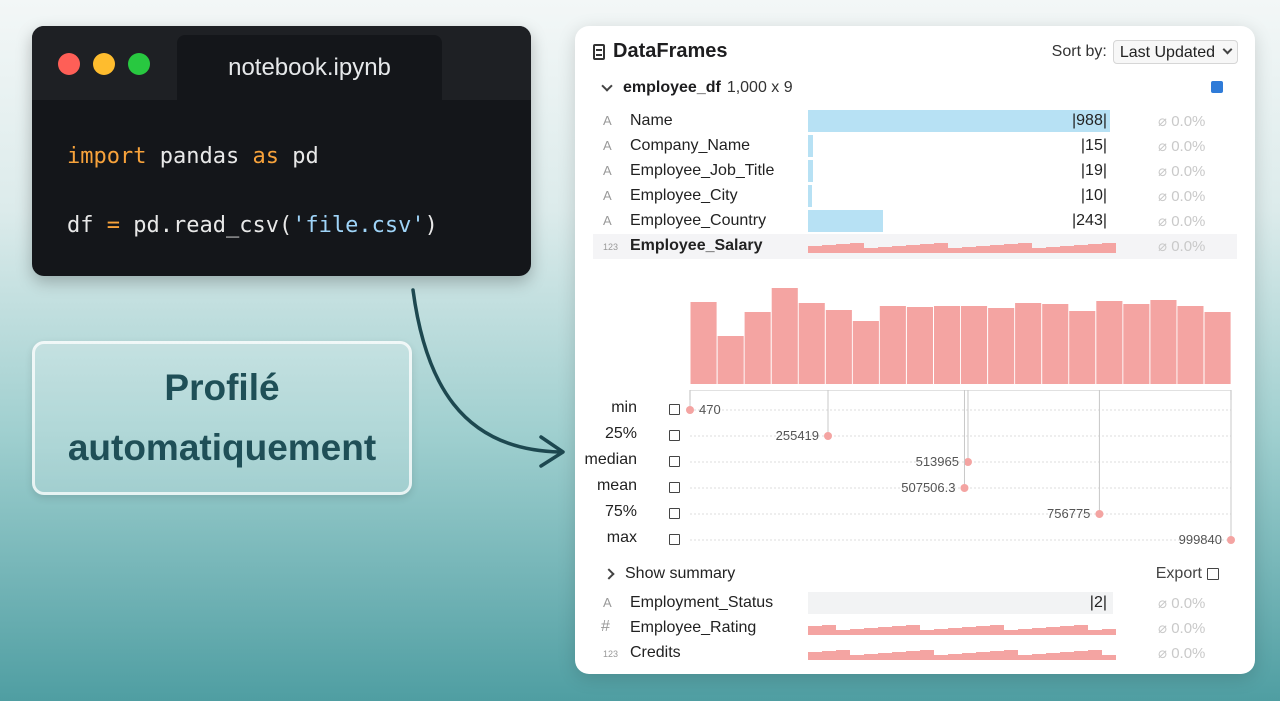  Describe the element at coordinates (960, 171) in the screenshot. I see `column-distribution: |19|` at that location.